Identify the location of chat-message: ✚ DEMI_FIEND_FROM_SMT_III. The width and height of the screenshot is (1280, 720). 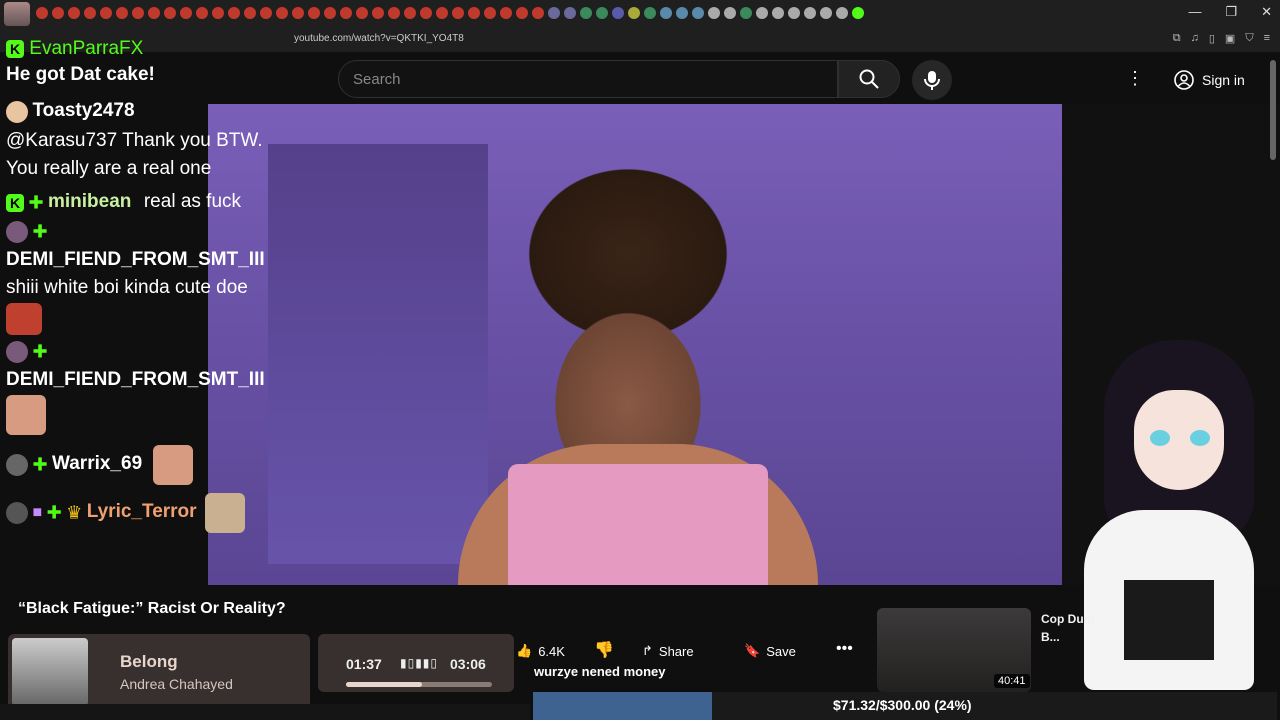
(151, 388).